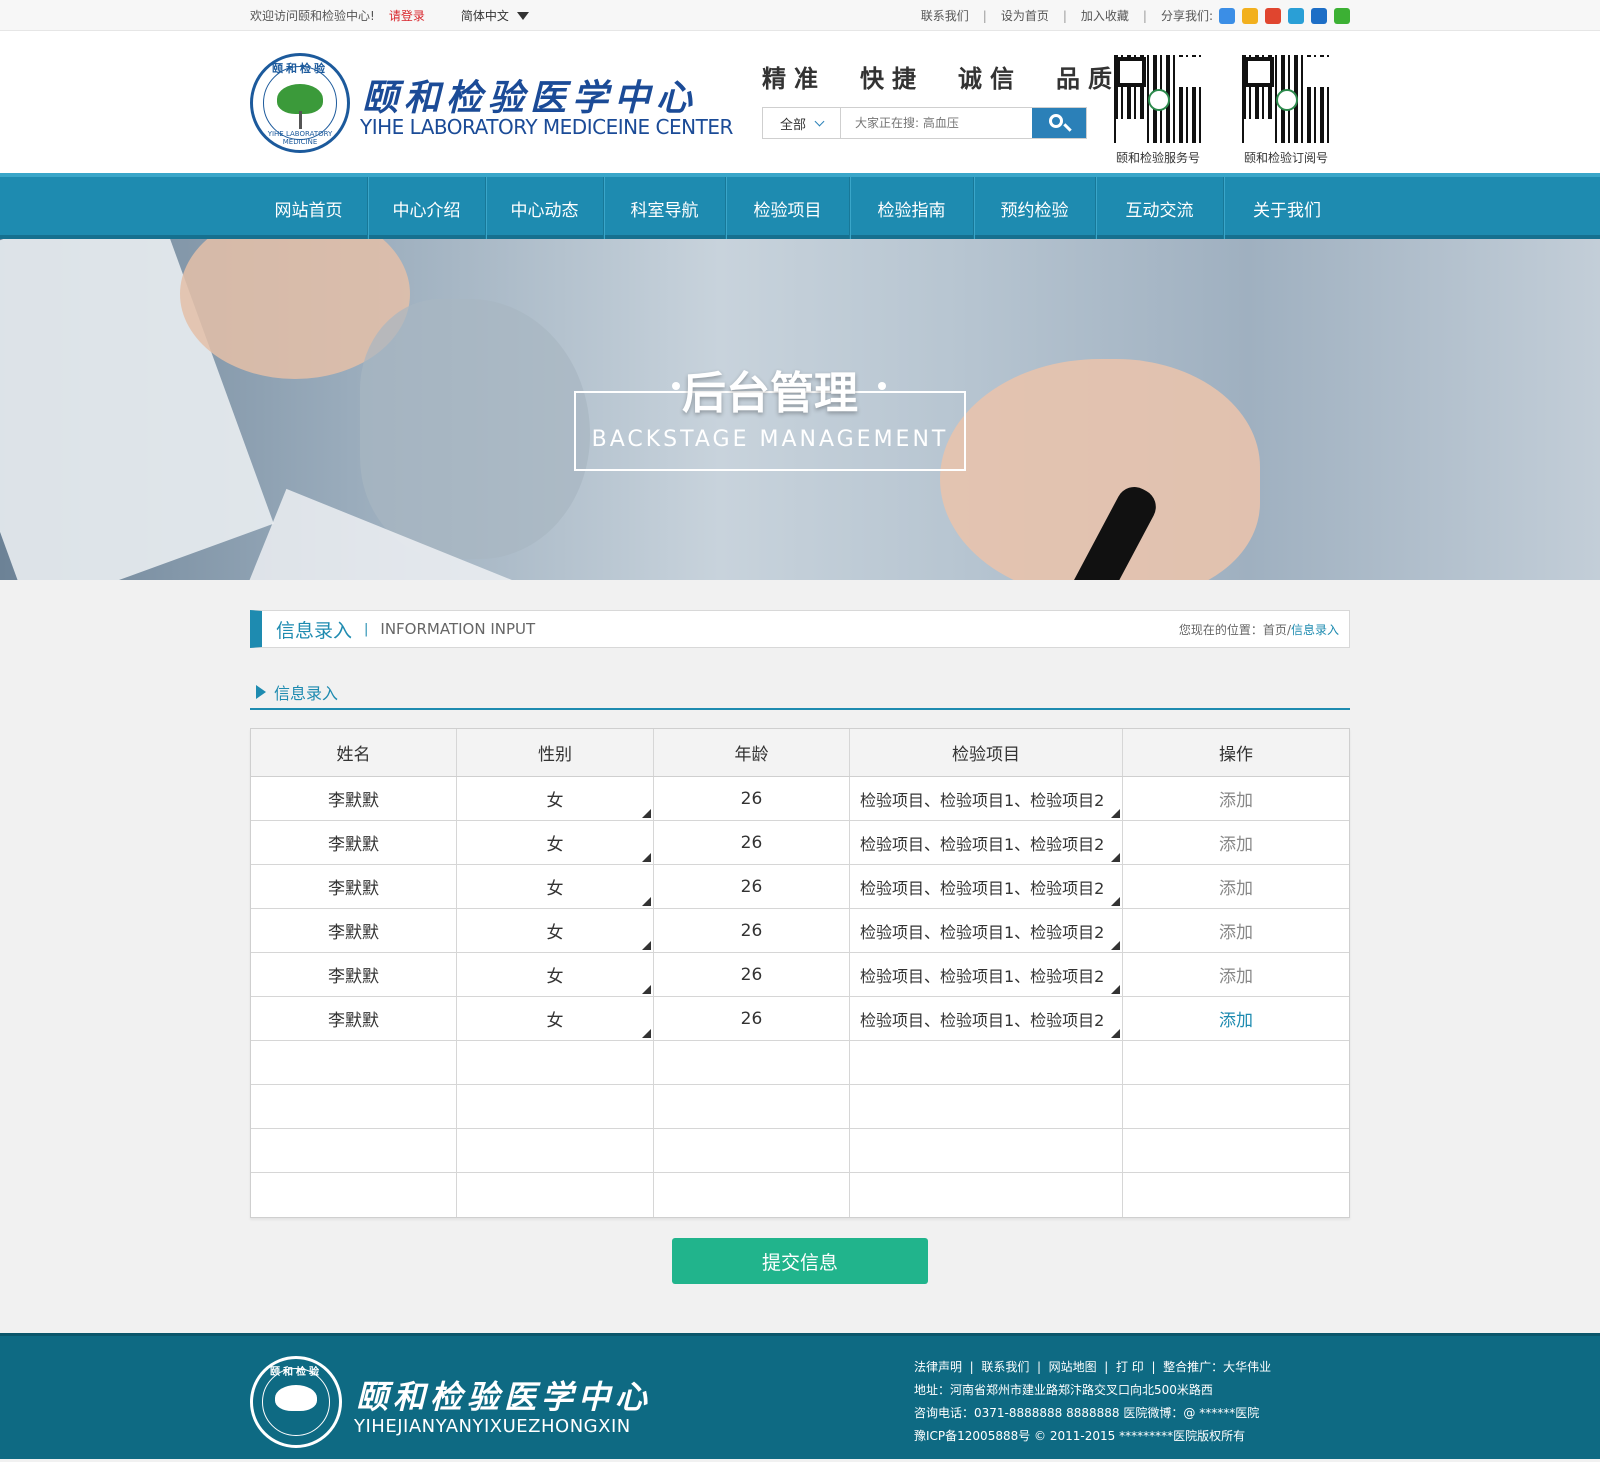 The width and height of the screenshot is (1600, 1462). Describe the element at coordinates (495, 15) in the screenshot. I see `language-select: 简体中文` at that location.